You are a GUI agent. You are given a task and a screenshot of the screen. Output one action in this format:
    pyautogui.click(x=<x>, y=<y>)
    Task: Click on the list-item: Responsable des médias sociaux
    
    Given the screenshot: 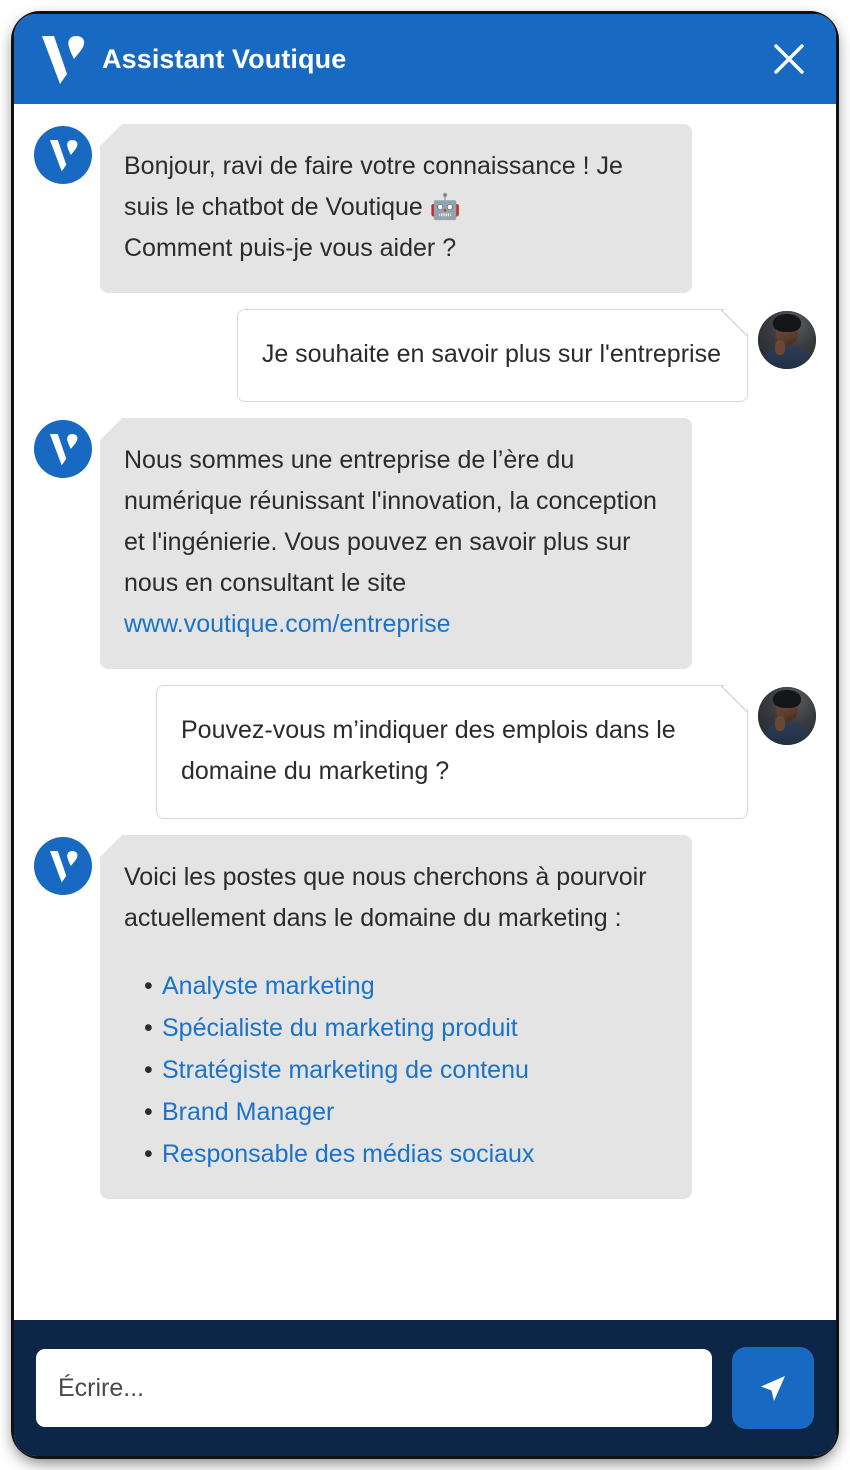 What is the action you would take?
    pyautogui.click(x=406, y=1154)
    